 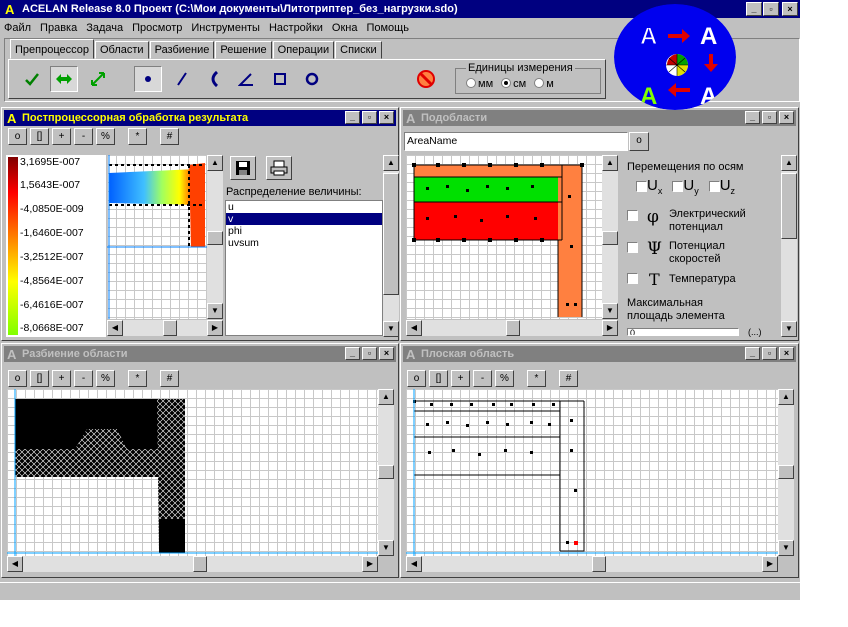 I want to click on point-tool-button, so click(x=148, y=79).